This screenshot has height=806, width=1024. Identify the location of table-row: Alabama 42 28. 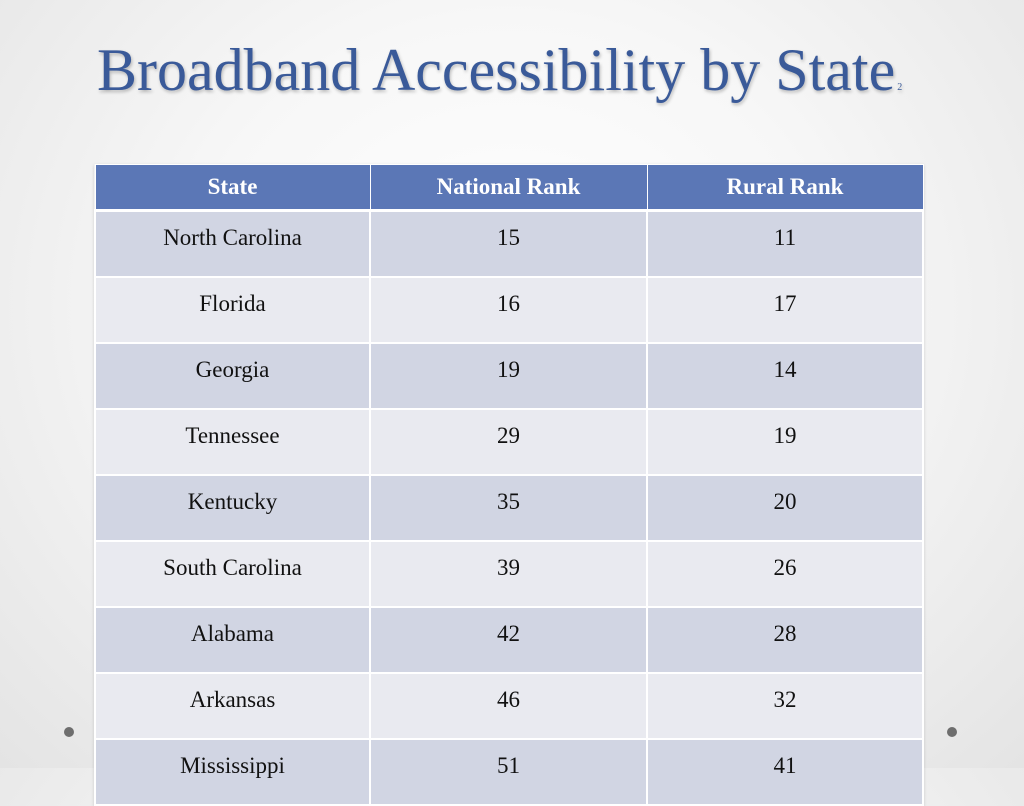
(509, 640).